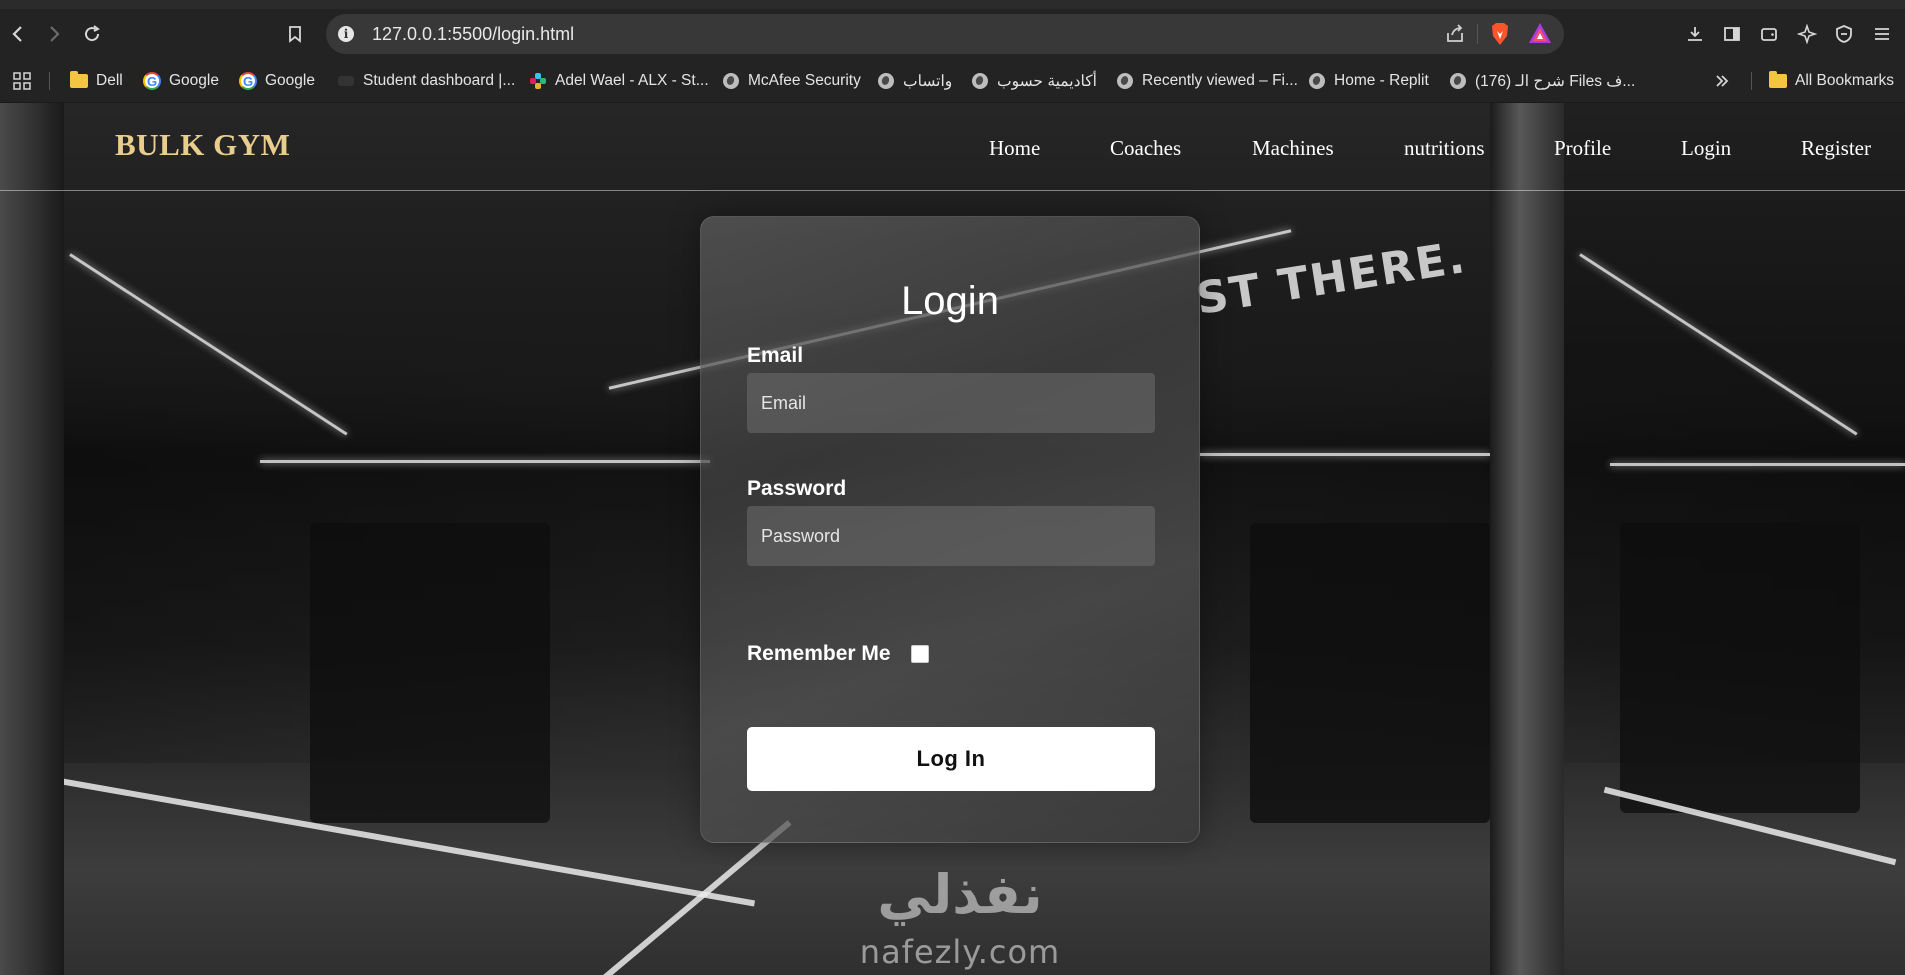 The width and height of the screenshot is (1905, 975). What do you see at coordinates (1014, 148) in the screenshot?
I see `nav-home: Home` at bounding box center [1014, 148].